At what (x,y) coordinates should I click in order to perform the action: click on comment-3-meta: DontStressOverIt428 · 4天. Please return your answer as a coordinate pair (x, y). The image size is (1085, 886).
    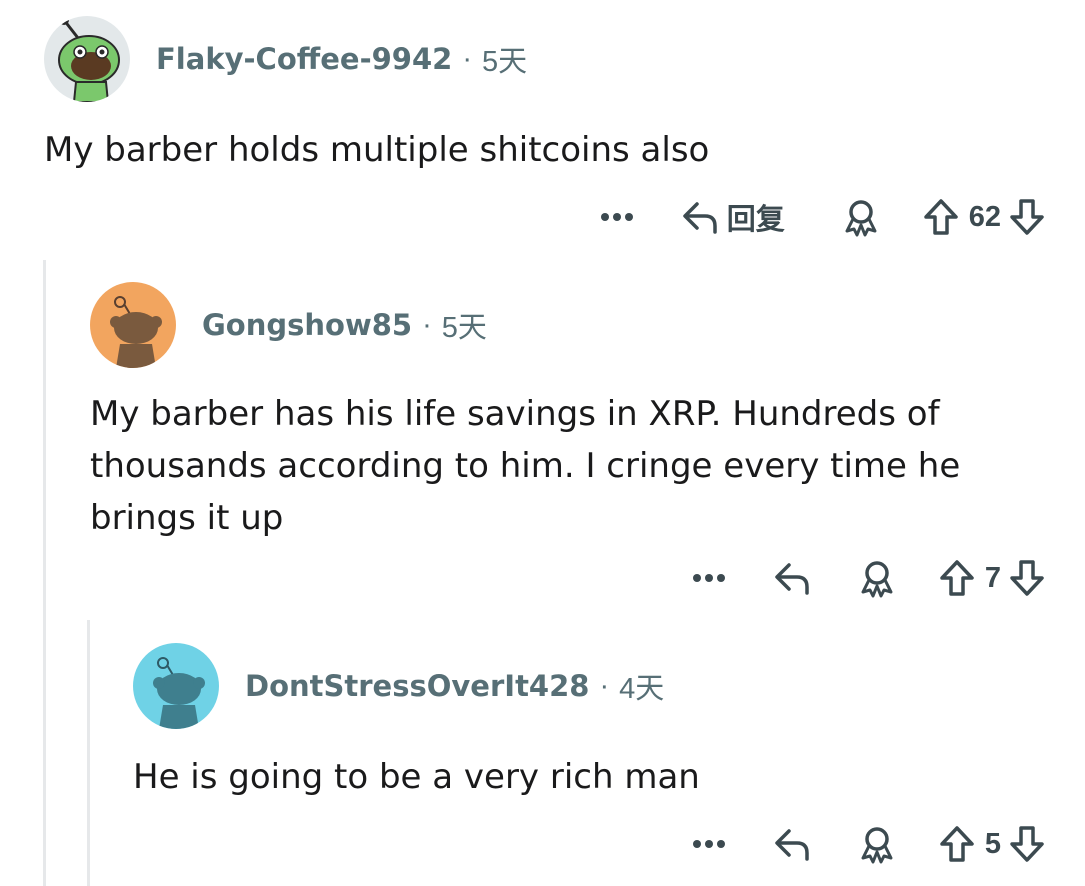
    Looking at the image, I should click on (398, 686).